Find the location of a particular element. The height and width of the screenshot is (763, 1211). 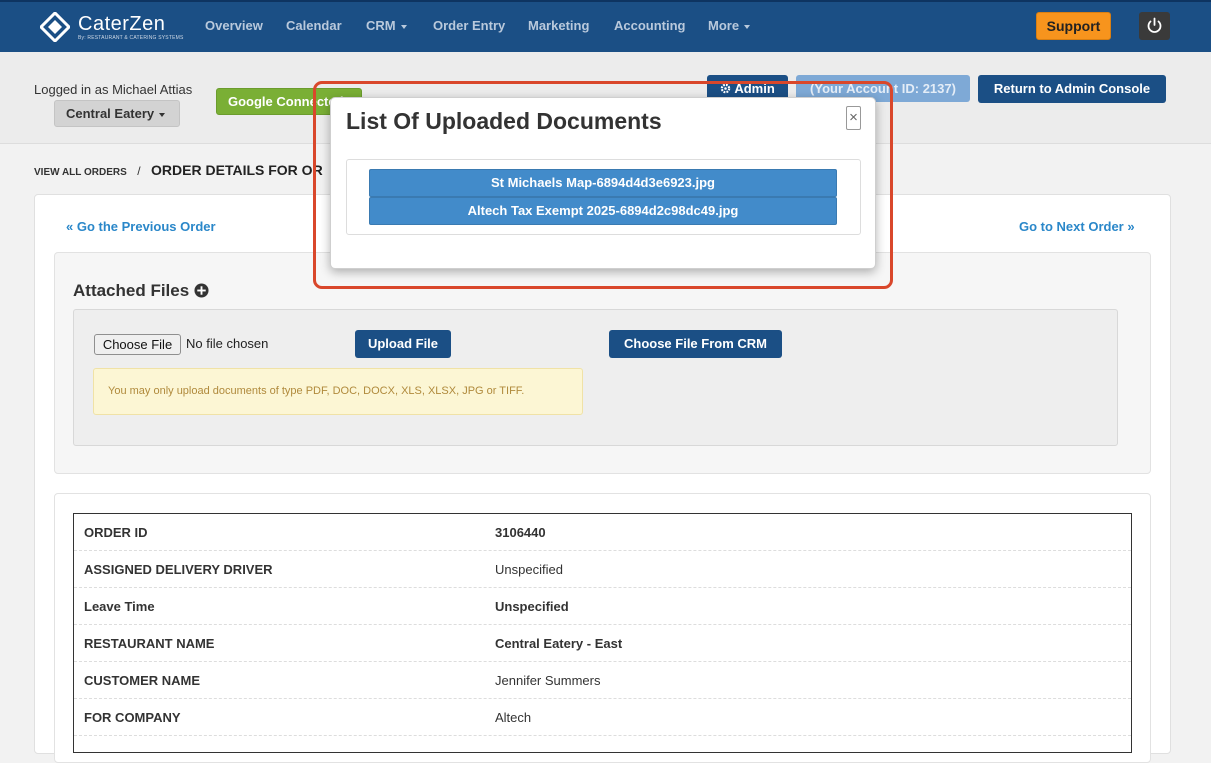

nav-accounting: Accounting is located at coordinates (650, 25).